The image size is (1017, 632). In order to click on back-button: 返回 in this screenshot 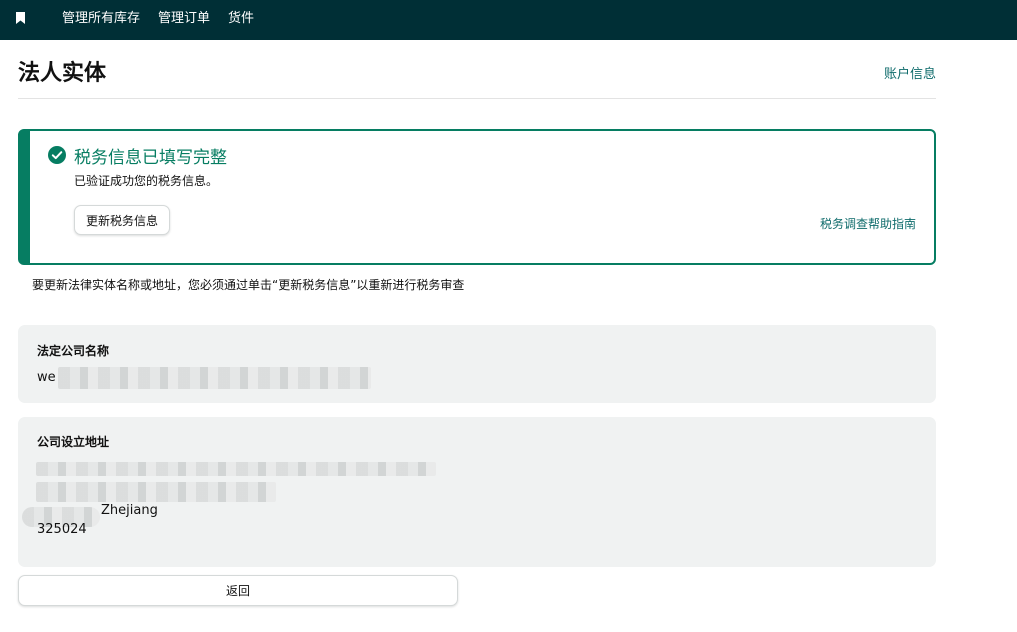, I will do `click(238, 590)`.